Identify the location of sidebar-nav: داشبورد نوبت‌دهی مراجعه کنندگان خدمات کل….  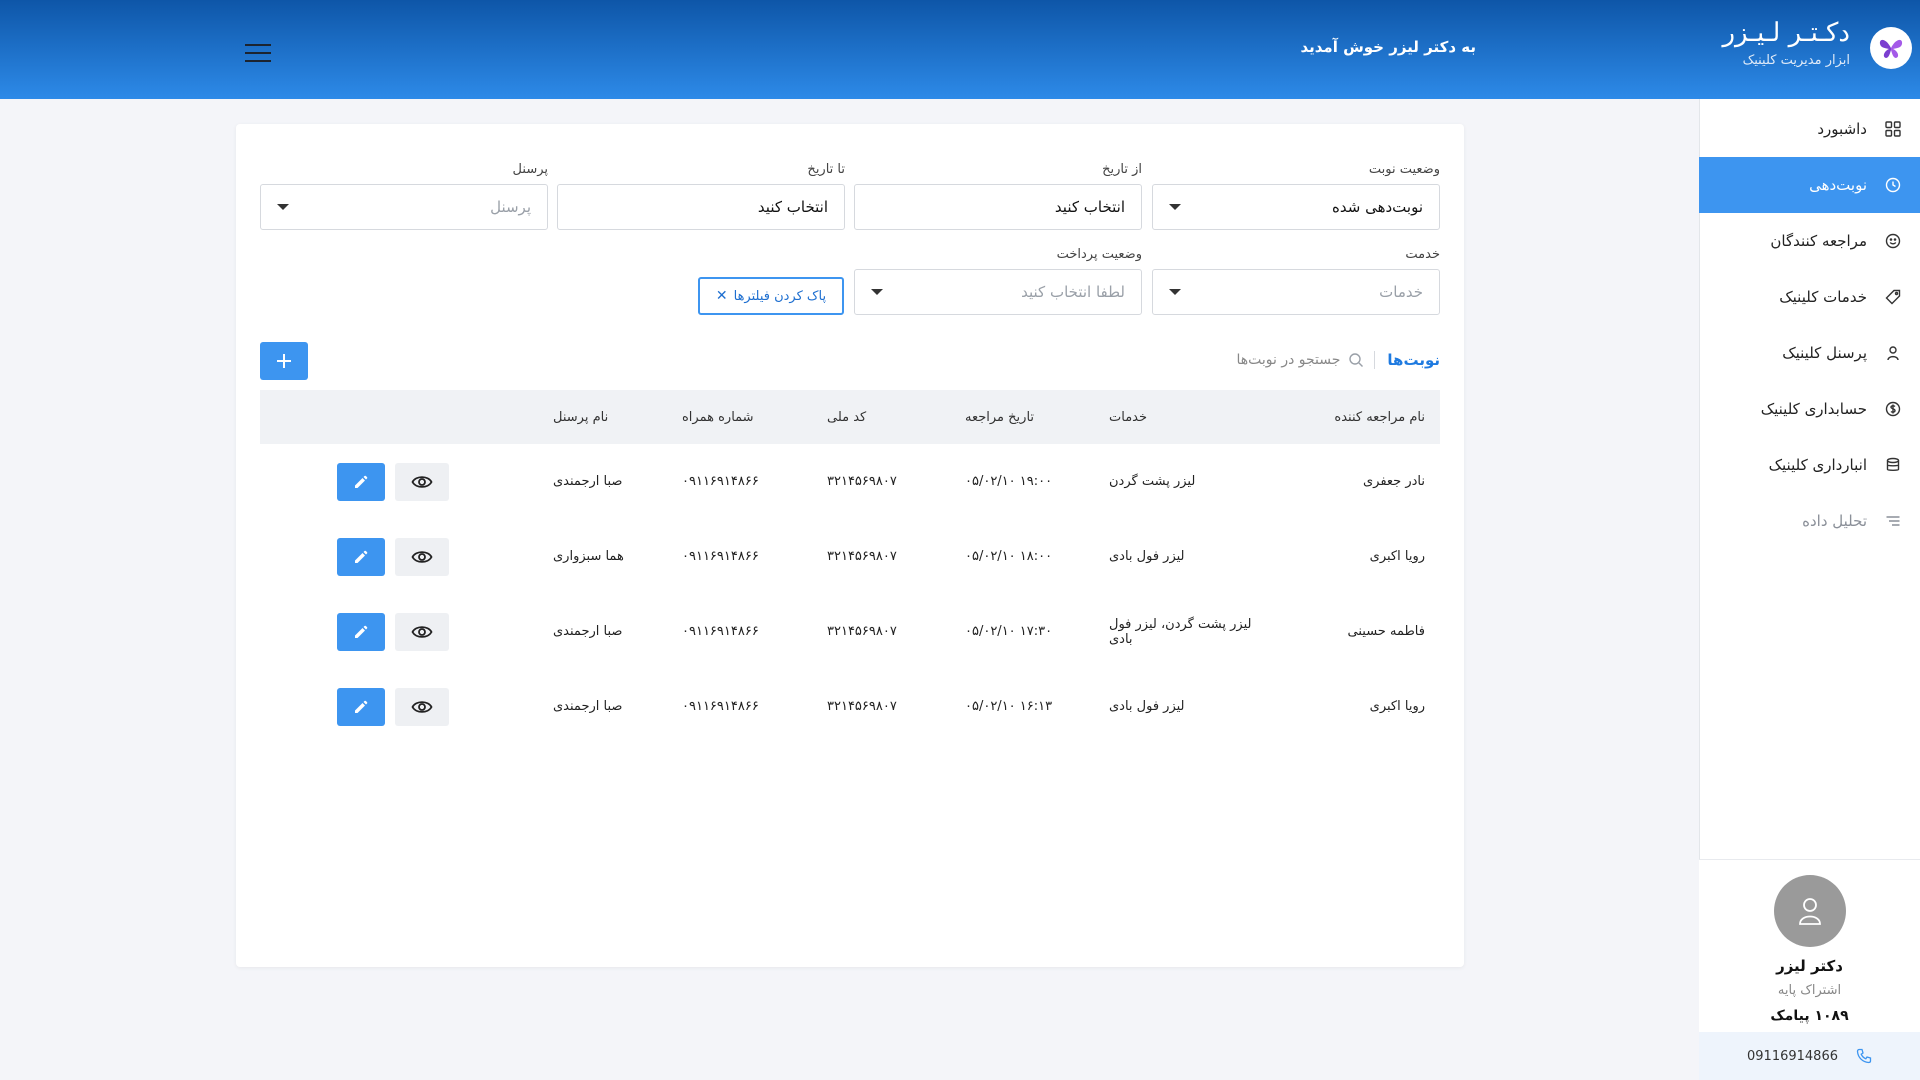
(1809, 325).